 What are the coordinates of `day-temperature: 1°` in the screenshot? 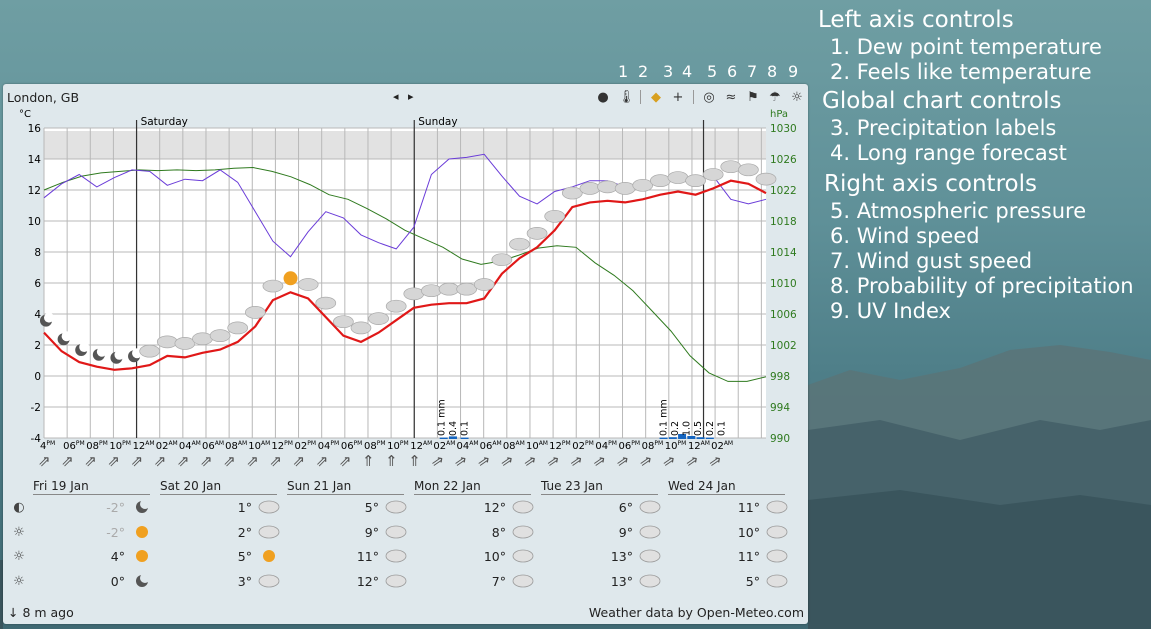 It's located at (244, 507).